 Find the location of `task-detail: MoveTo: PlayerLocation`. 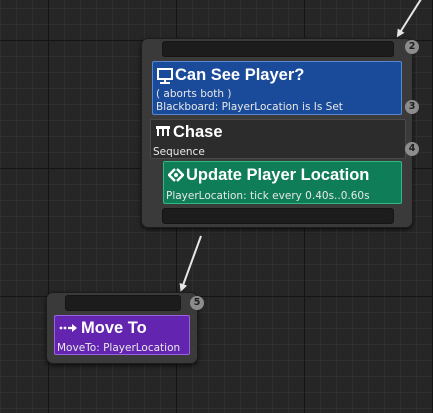

task-detail: MoveTo: PlayerLocation is located at coordinates (119, 348).